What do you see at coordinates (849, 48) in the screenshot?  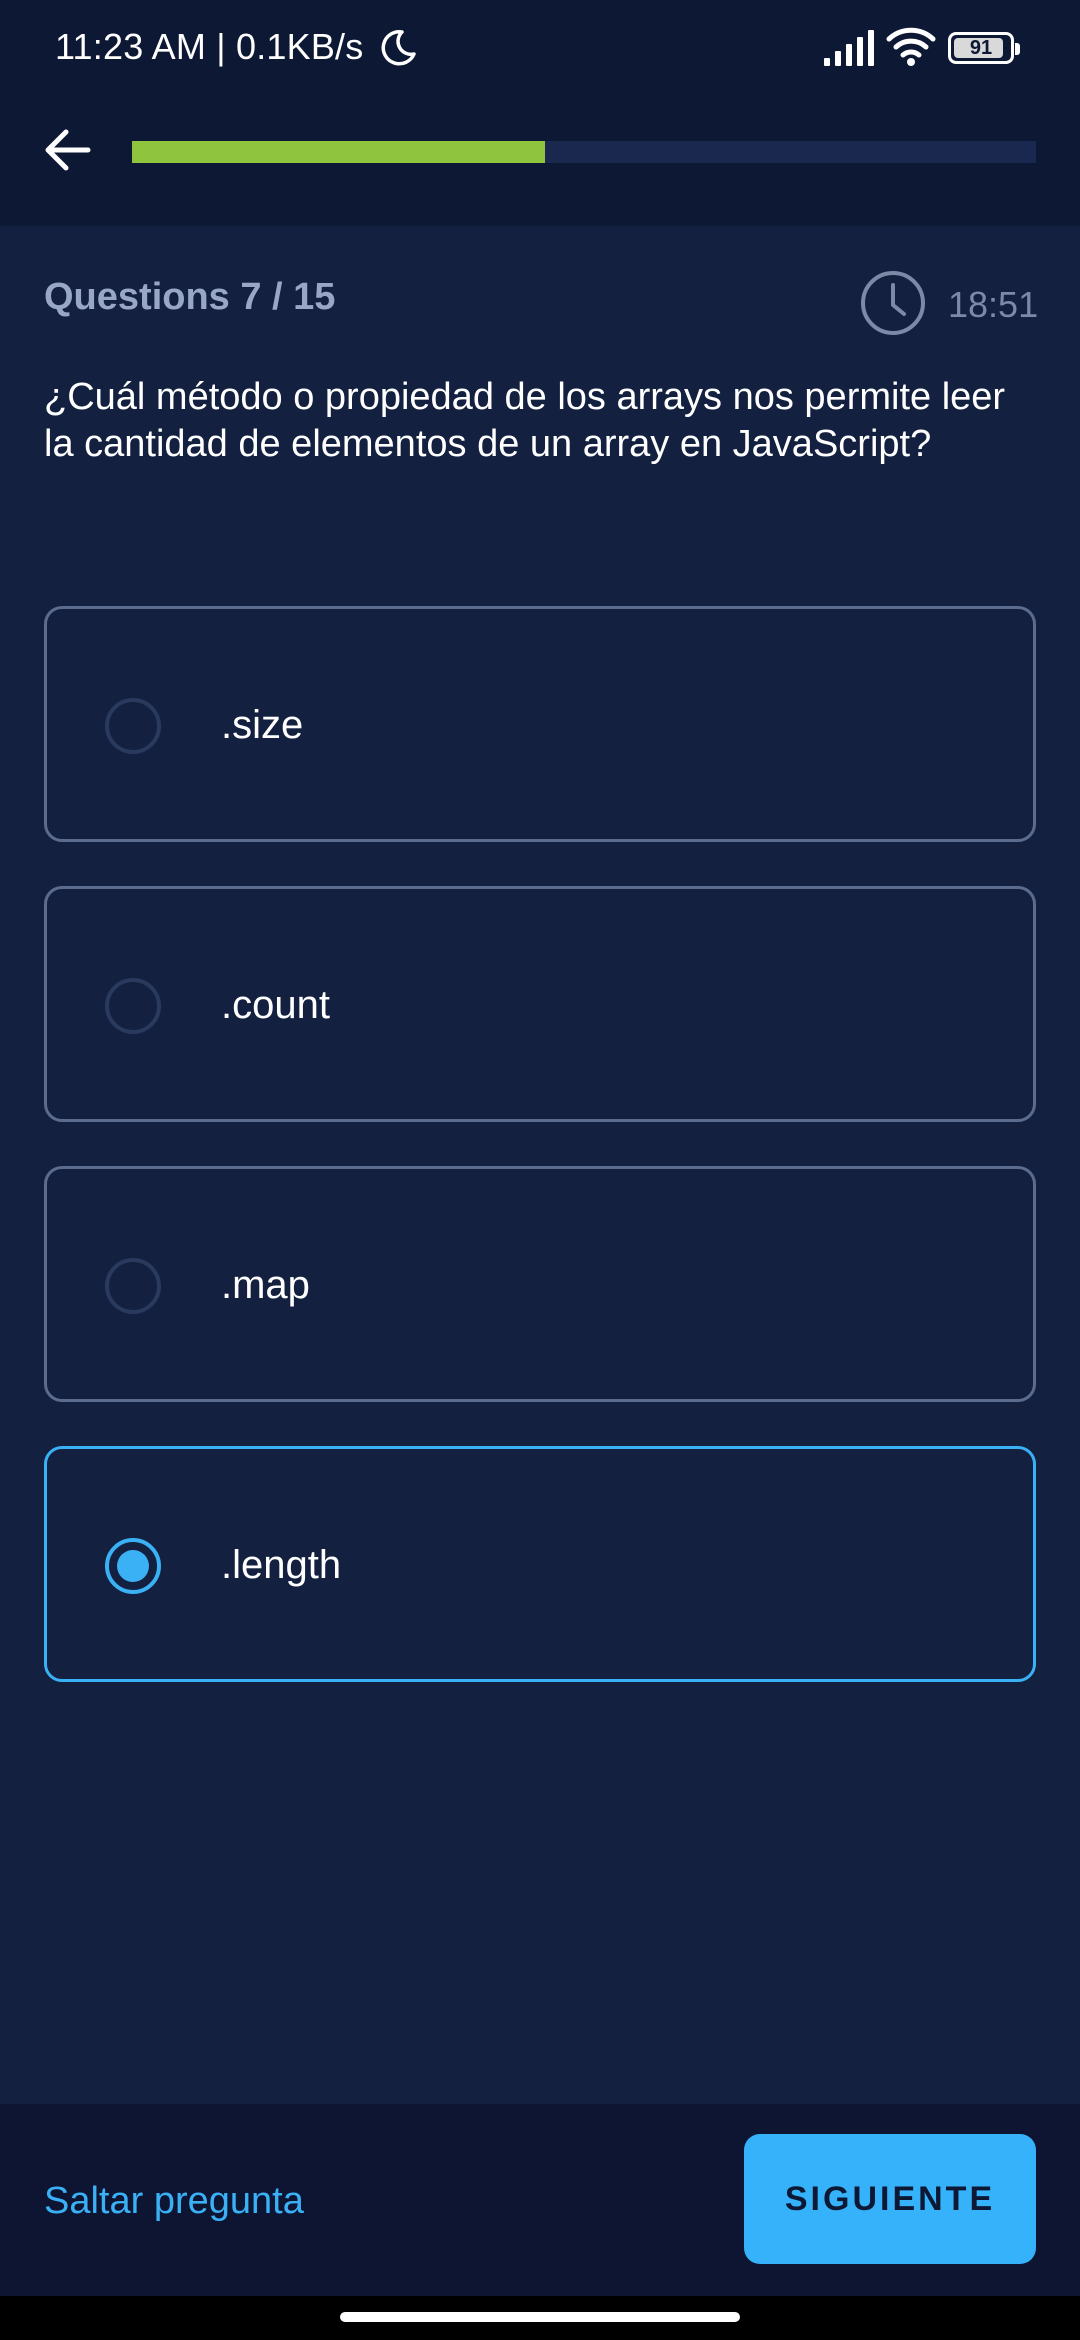 I see `signal-icon` at bounding box center [849, 48].